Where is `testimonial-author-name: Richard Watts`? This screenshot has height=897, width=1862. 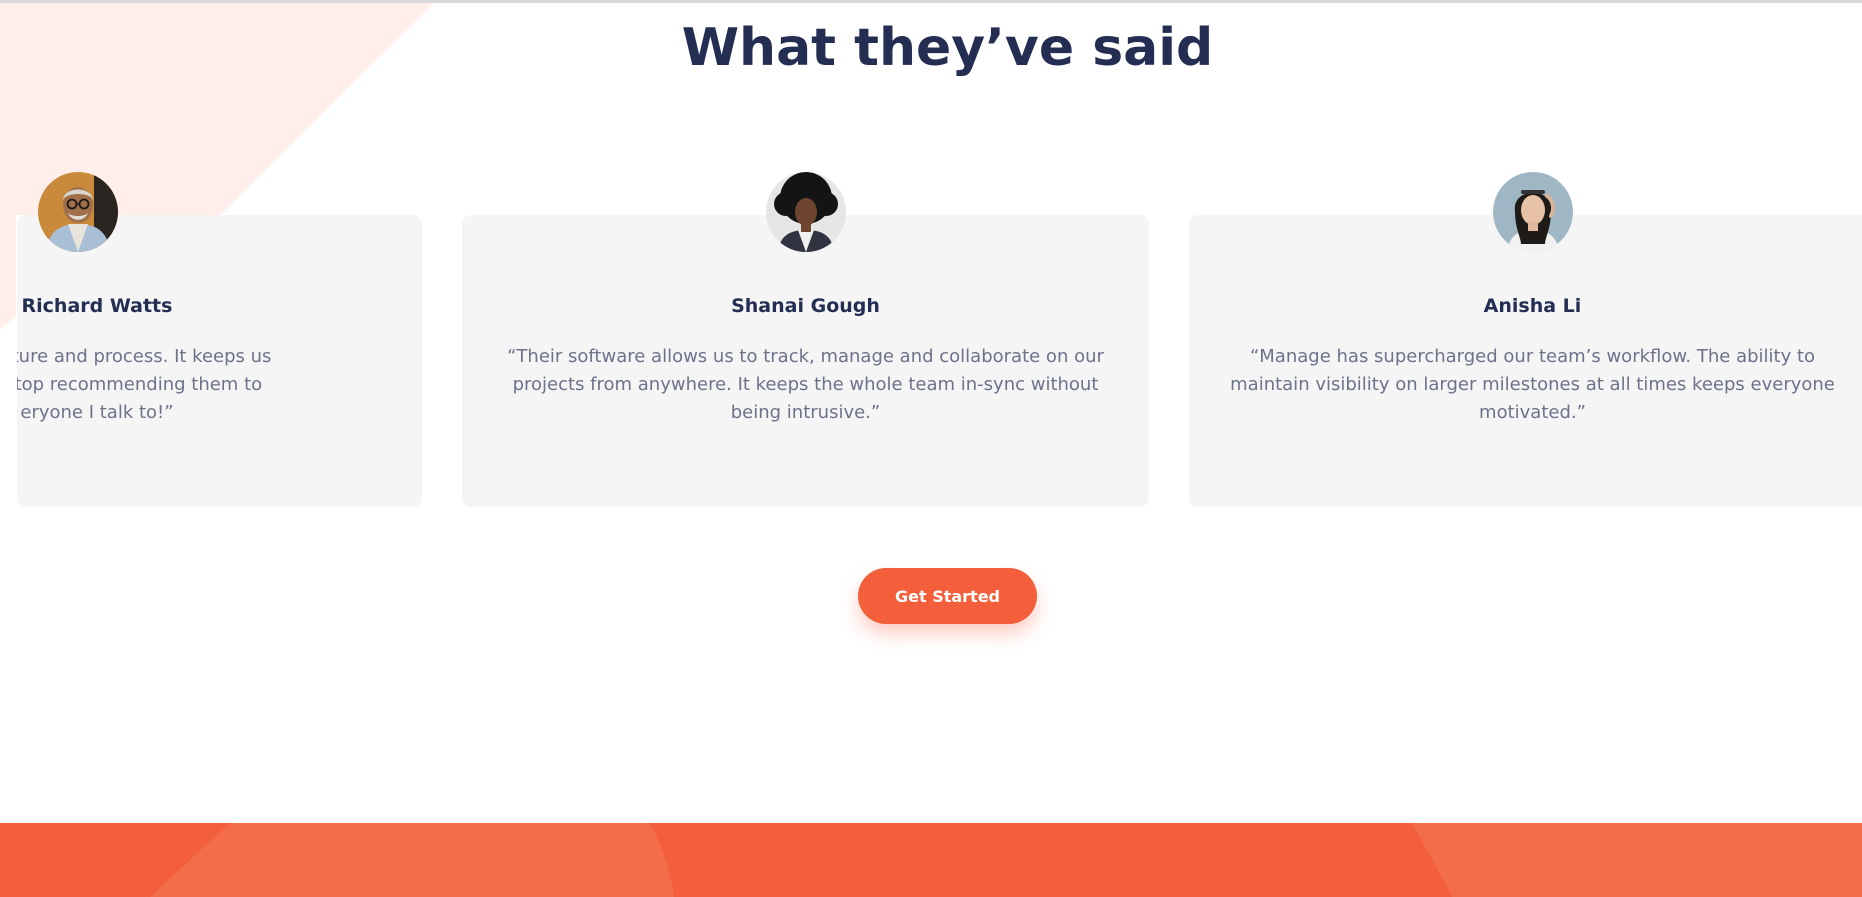 testimonial-author-name: Richard Watts is located at coordinates (97, 306).